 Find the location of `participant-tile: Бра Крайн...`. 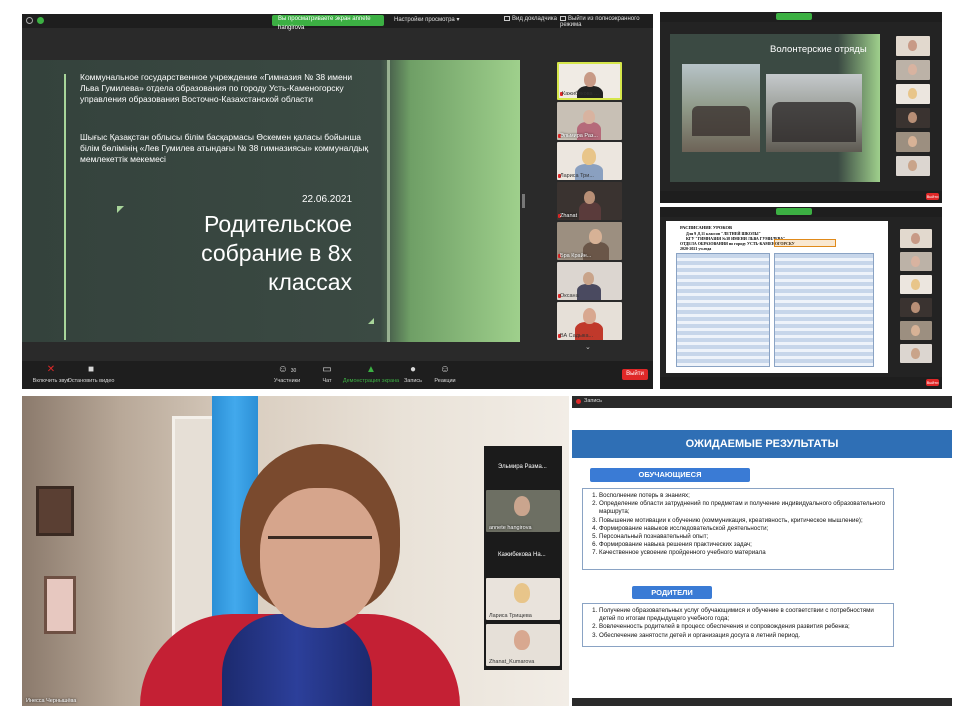

participant-tile: Бра Крайн... is located at coordinates (589, 241).